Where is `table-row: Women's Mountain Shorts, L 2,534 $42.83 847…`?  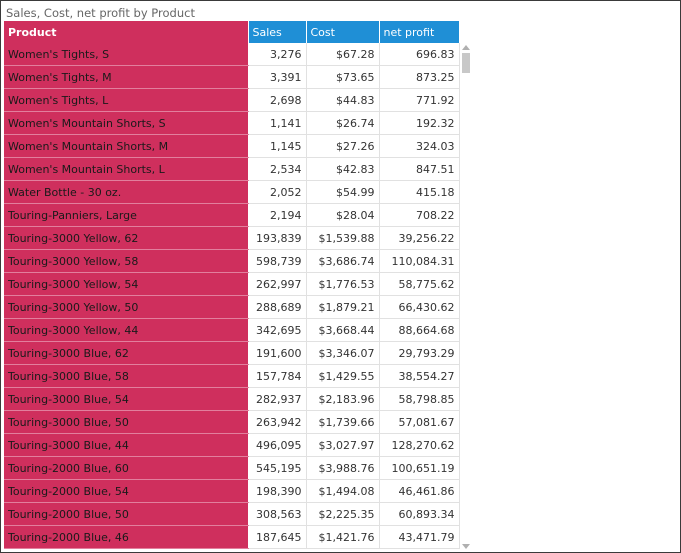
table-row: Women's Mountain Shorts, L 2,534 $42.83 847… is located at coordinates (232, 169).